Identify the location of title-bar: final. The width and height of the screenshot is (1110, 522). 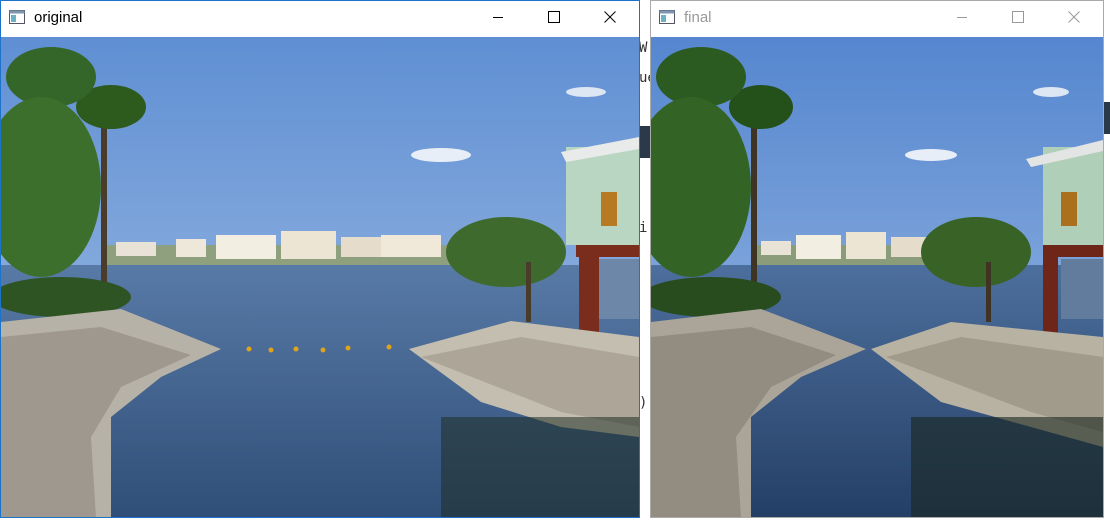
(877, 19).